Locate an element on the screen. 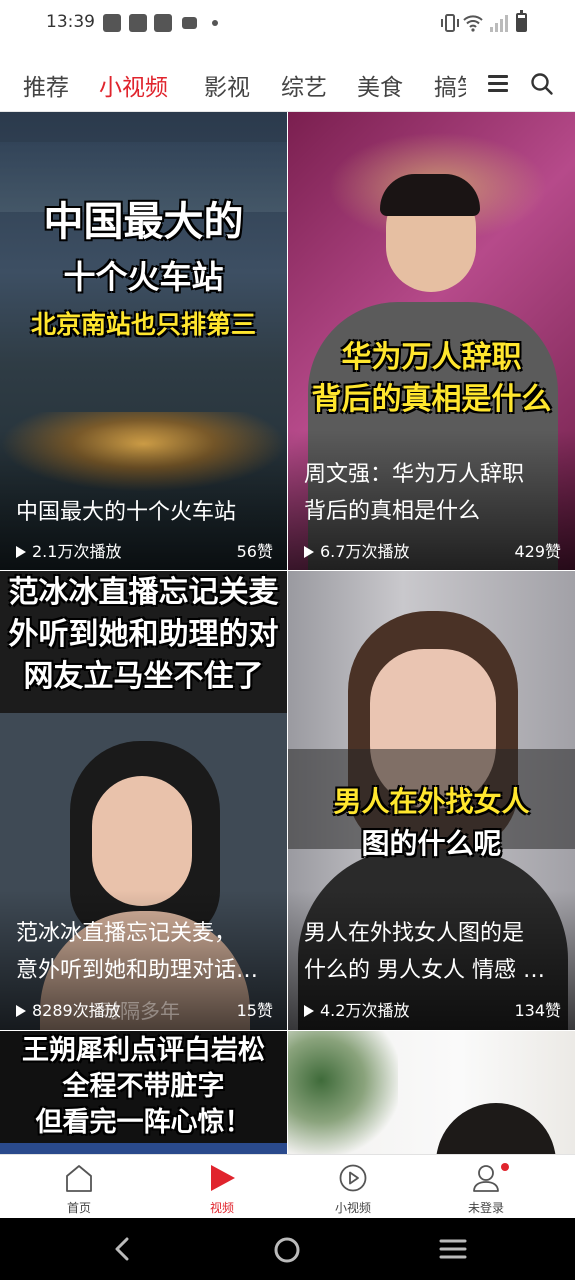 Image resolution: width=575 pixels, height=1280 pixels. video-icon is located at coordinates (189, 23).